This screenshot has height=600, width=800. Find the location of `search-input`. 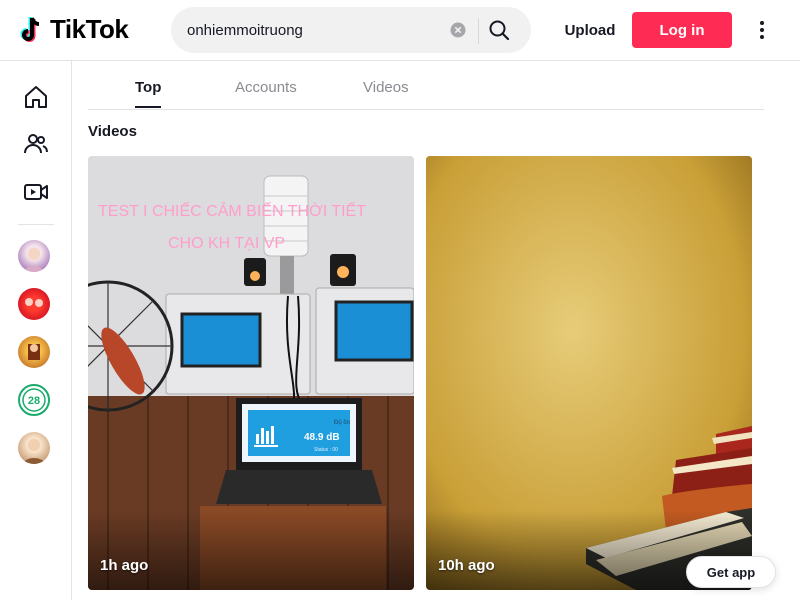

search-input is located at coordinates (317, 30).